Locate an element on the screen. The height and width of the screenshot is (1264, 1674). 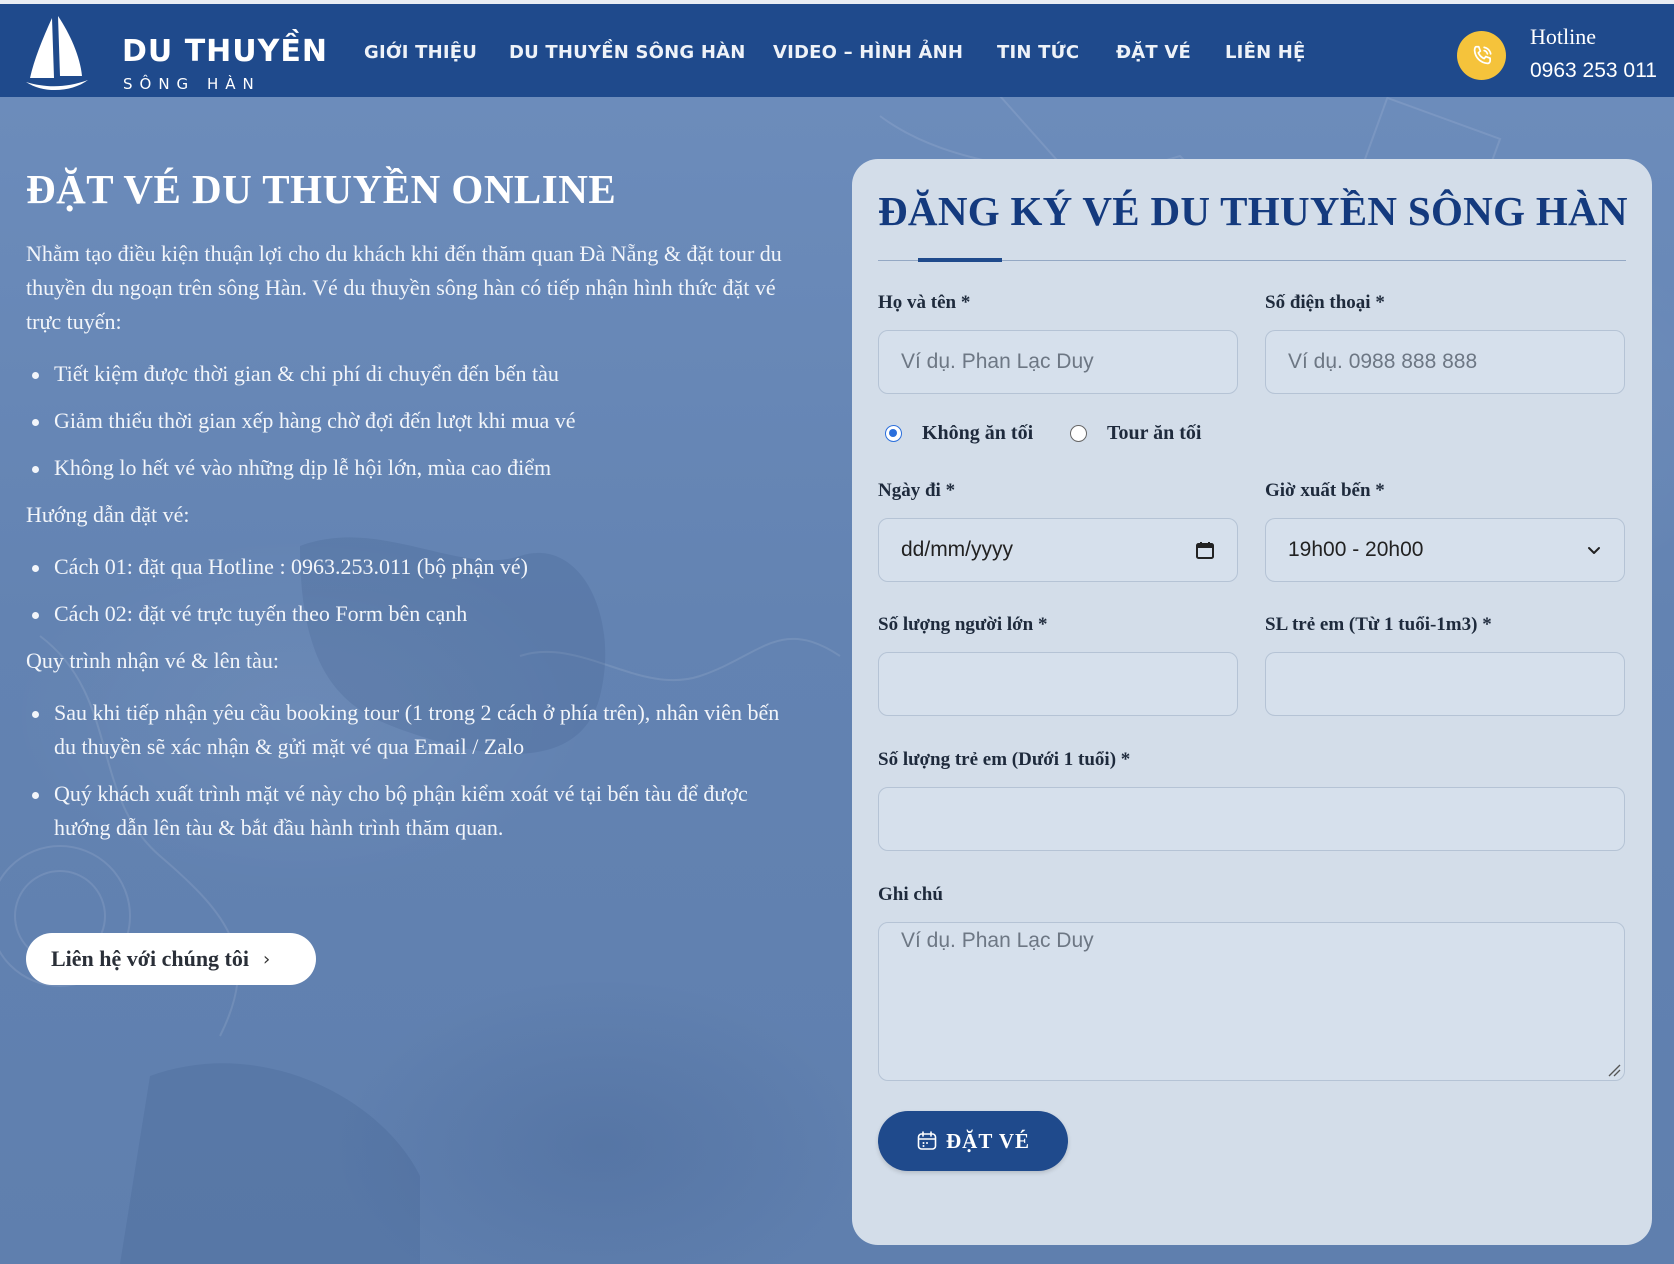
nav-item-gioi-thieu: GIỚI THIỆU is located at coordinates (420, 52).